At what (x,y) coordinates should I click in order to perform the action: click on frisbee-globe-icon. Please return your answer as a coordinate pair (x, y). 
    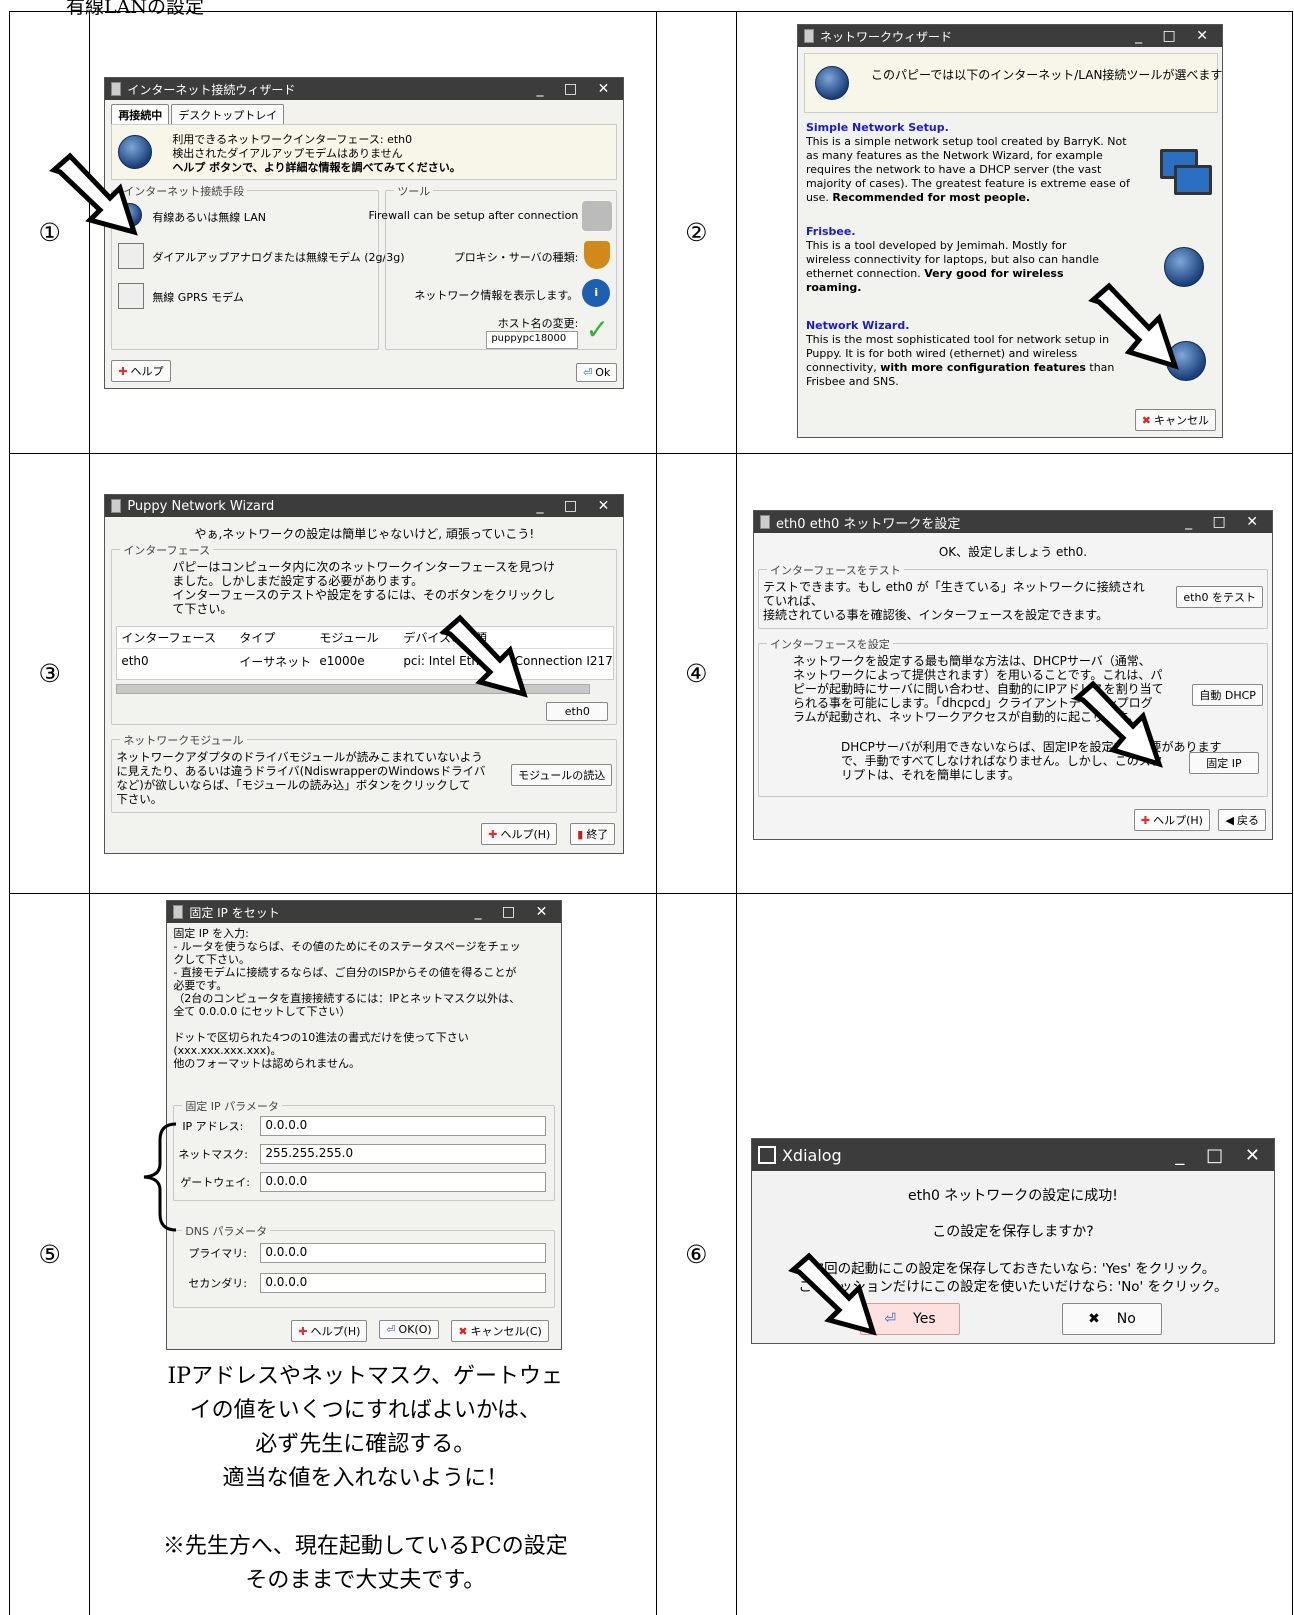
    Looking at the image, I should click on (1183, 267).